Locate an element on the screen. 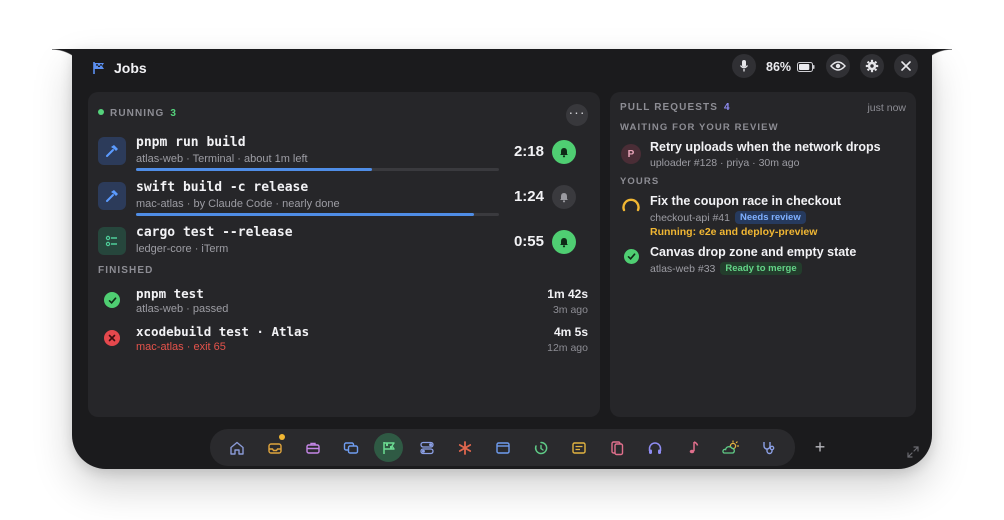 This screenshot has height=520, width=1004. status-badge: Needs review is located at coordinates (770, 217).